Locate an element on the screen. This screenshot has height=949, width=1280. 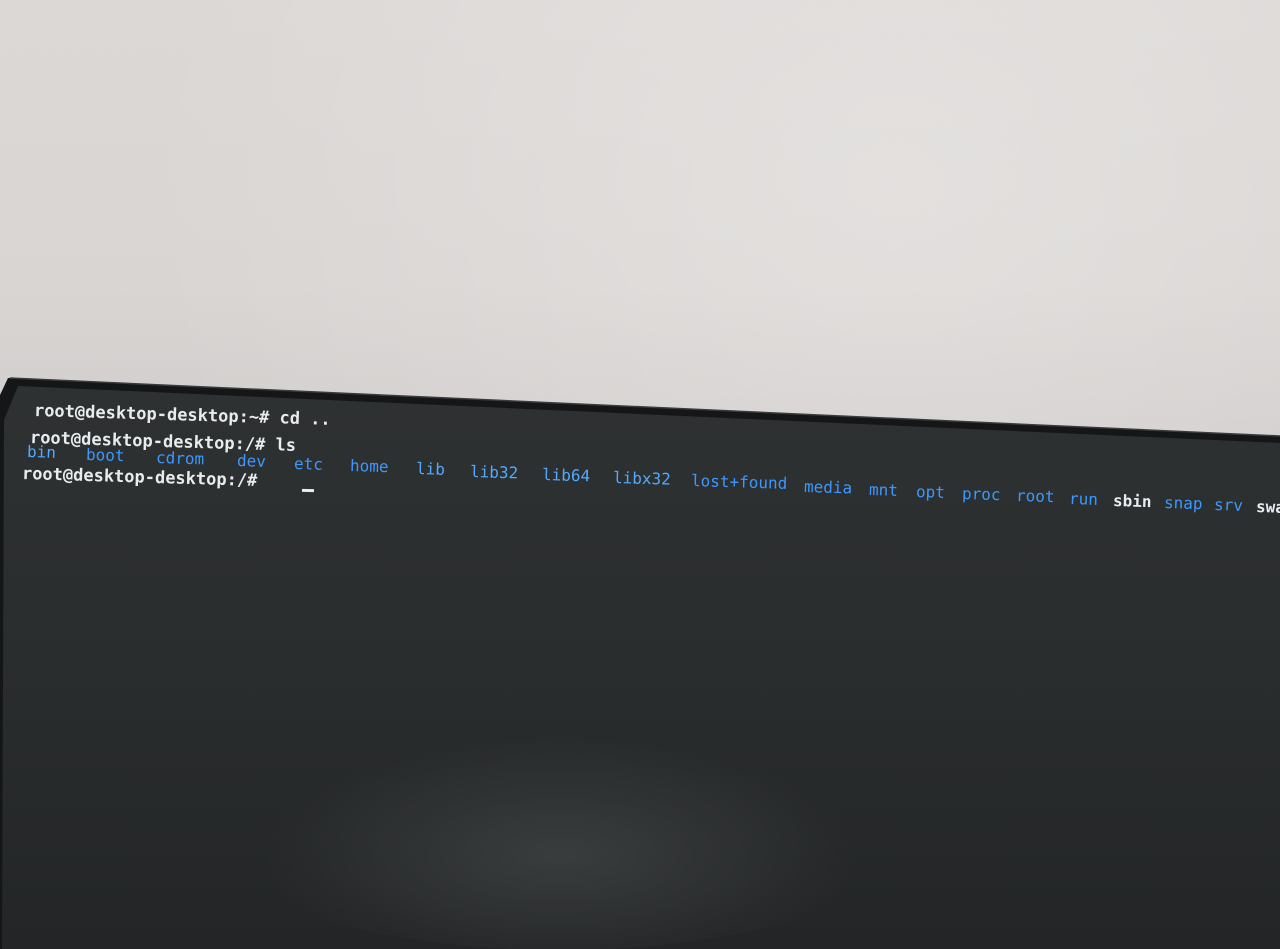
ls-entry-srv: srv is located at coordinates (1228, 505).